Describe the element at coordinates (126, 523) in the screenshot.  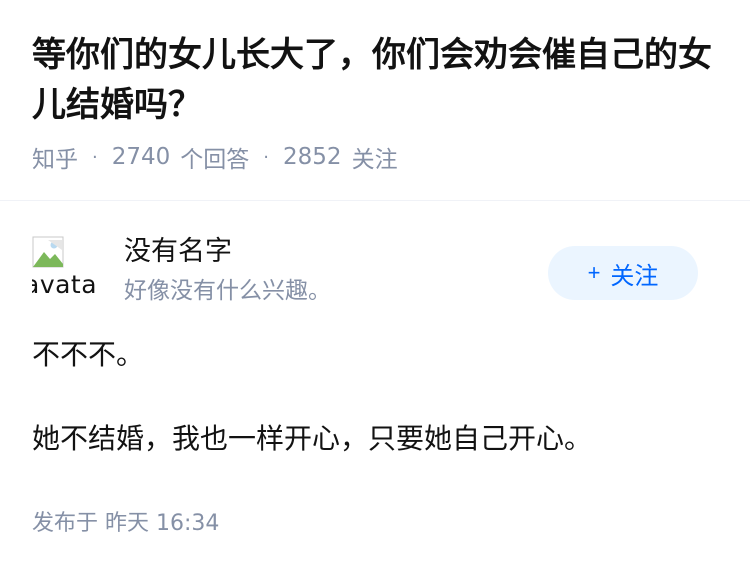
I see `publish-time: 发布于 昨天 16:34` at that location.